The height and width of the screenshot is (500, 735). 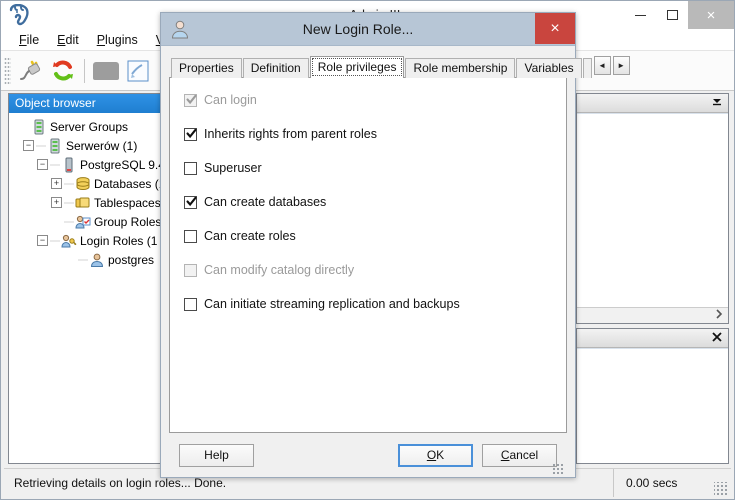 I want to click on close-icon: ×, so click(x=711, y=15).